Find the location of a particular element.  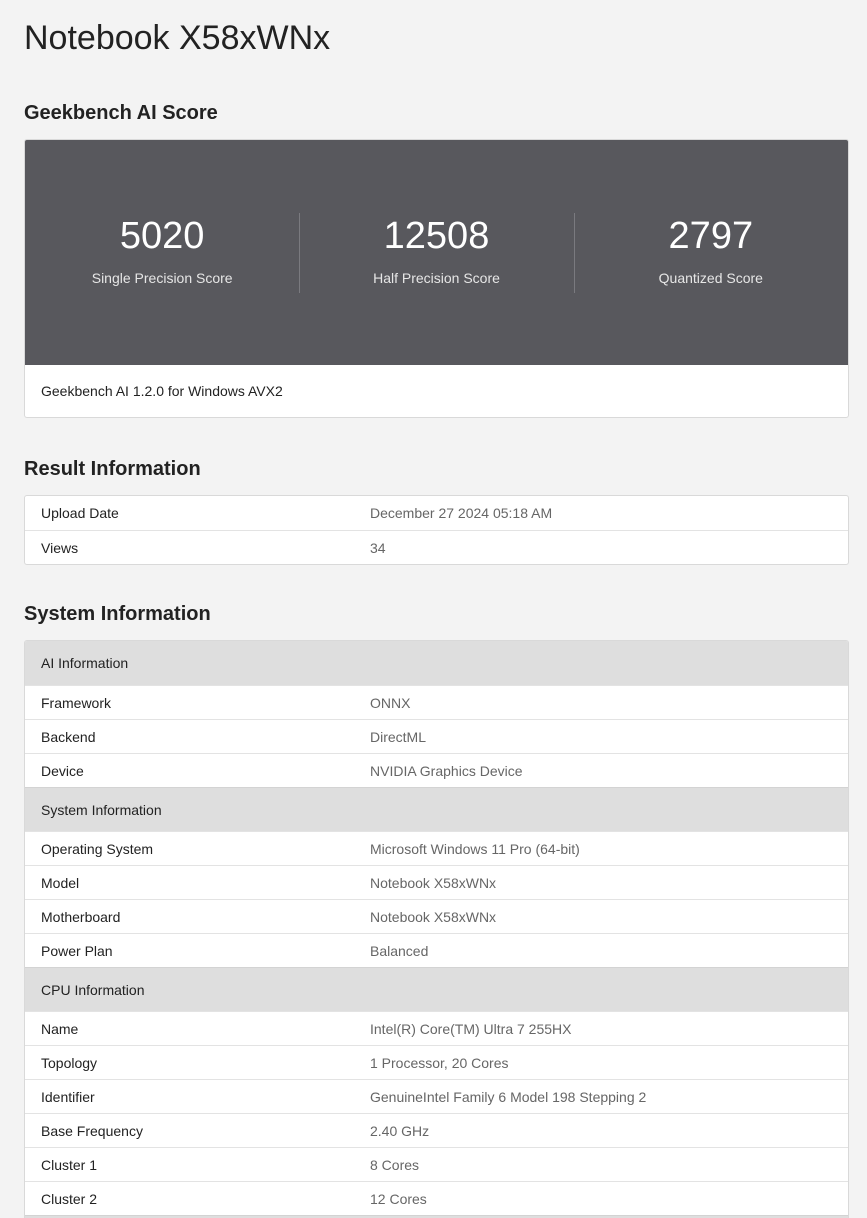

table-row: Device NVIDIA Graphics Device is located at coordinates (436, 770).